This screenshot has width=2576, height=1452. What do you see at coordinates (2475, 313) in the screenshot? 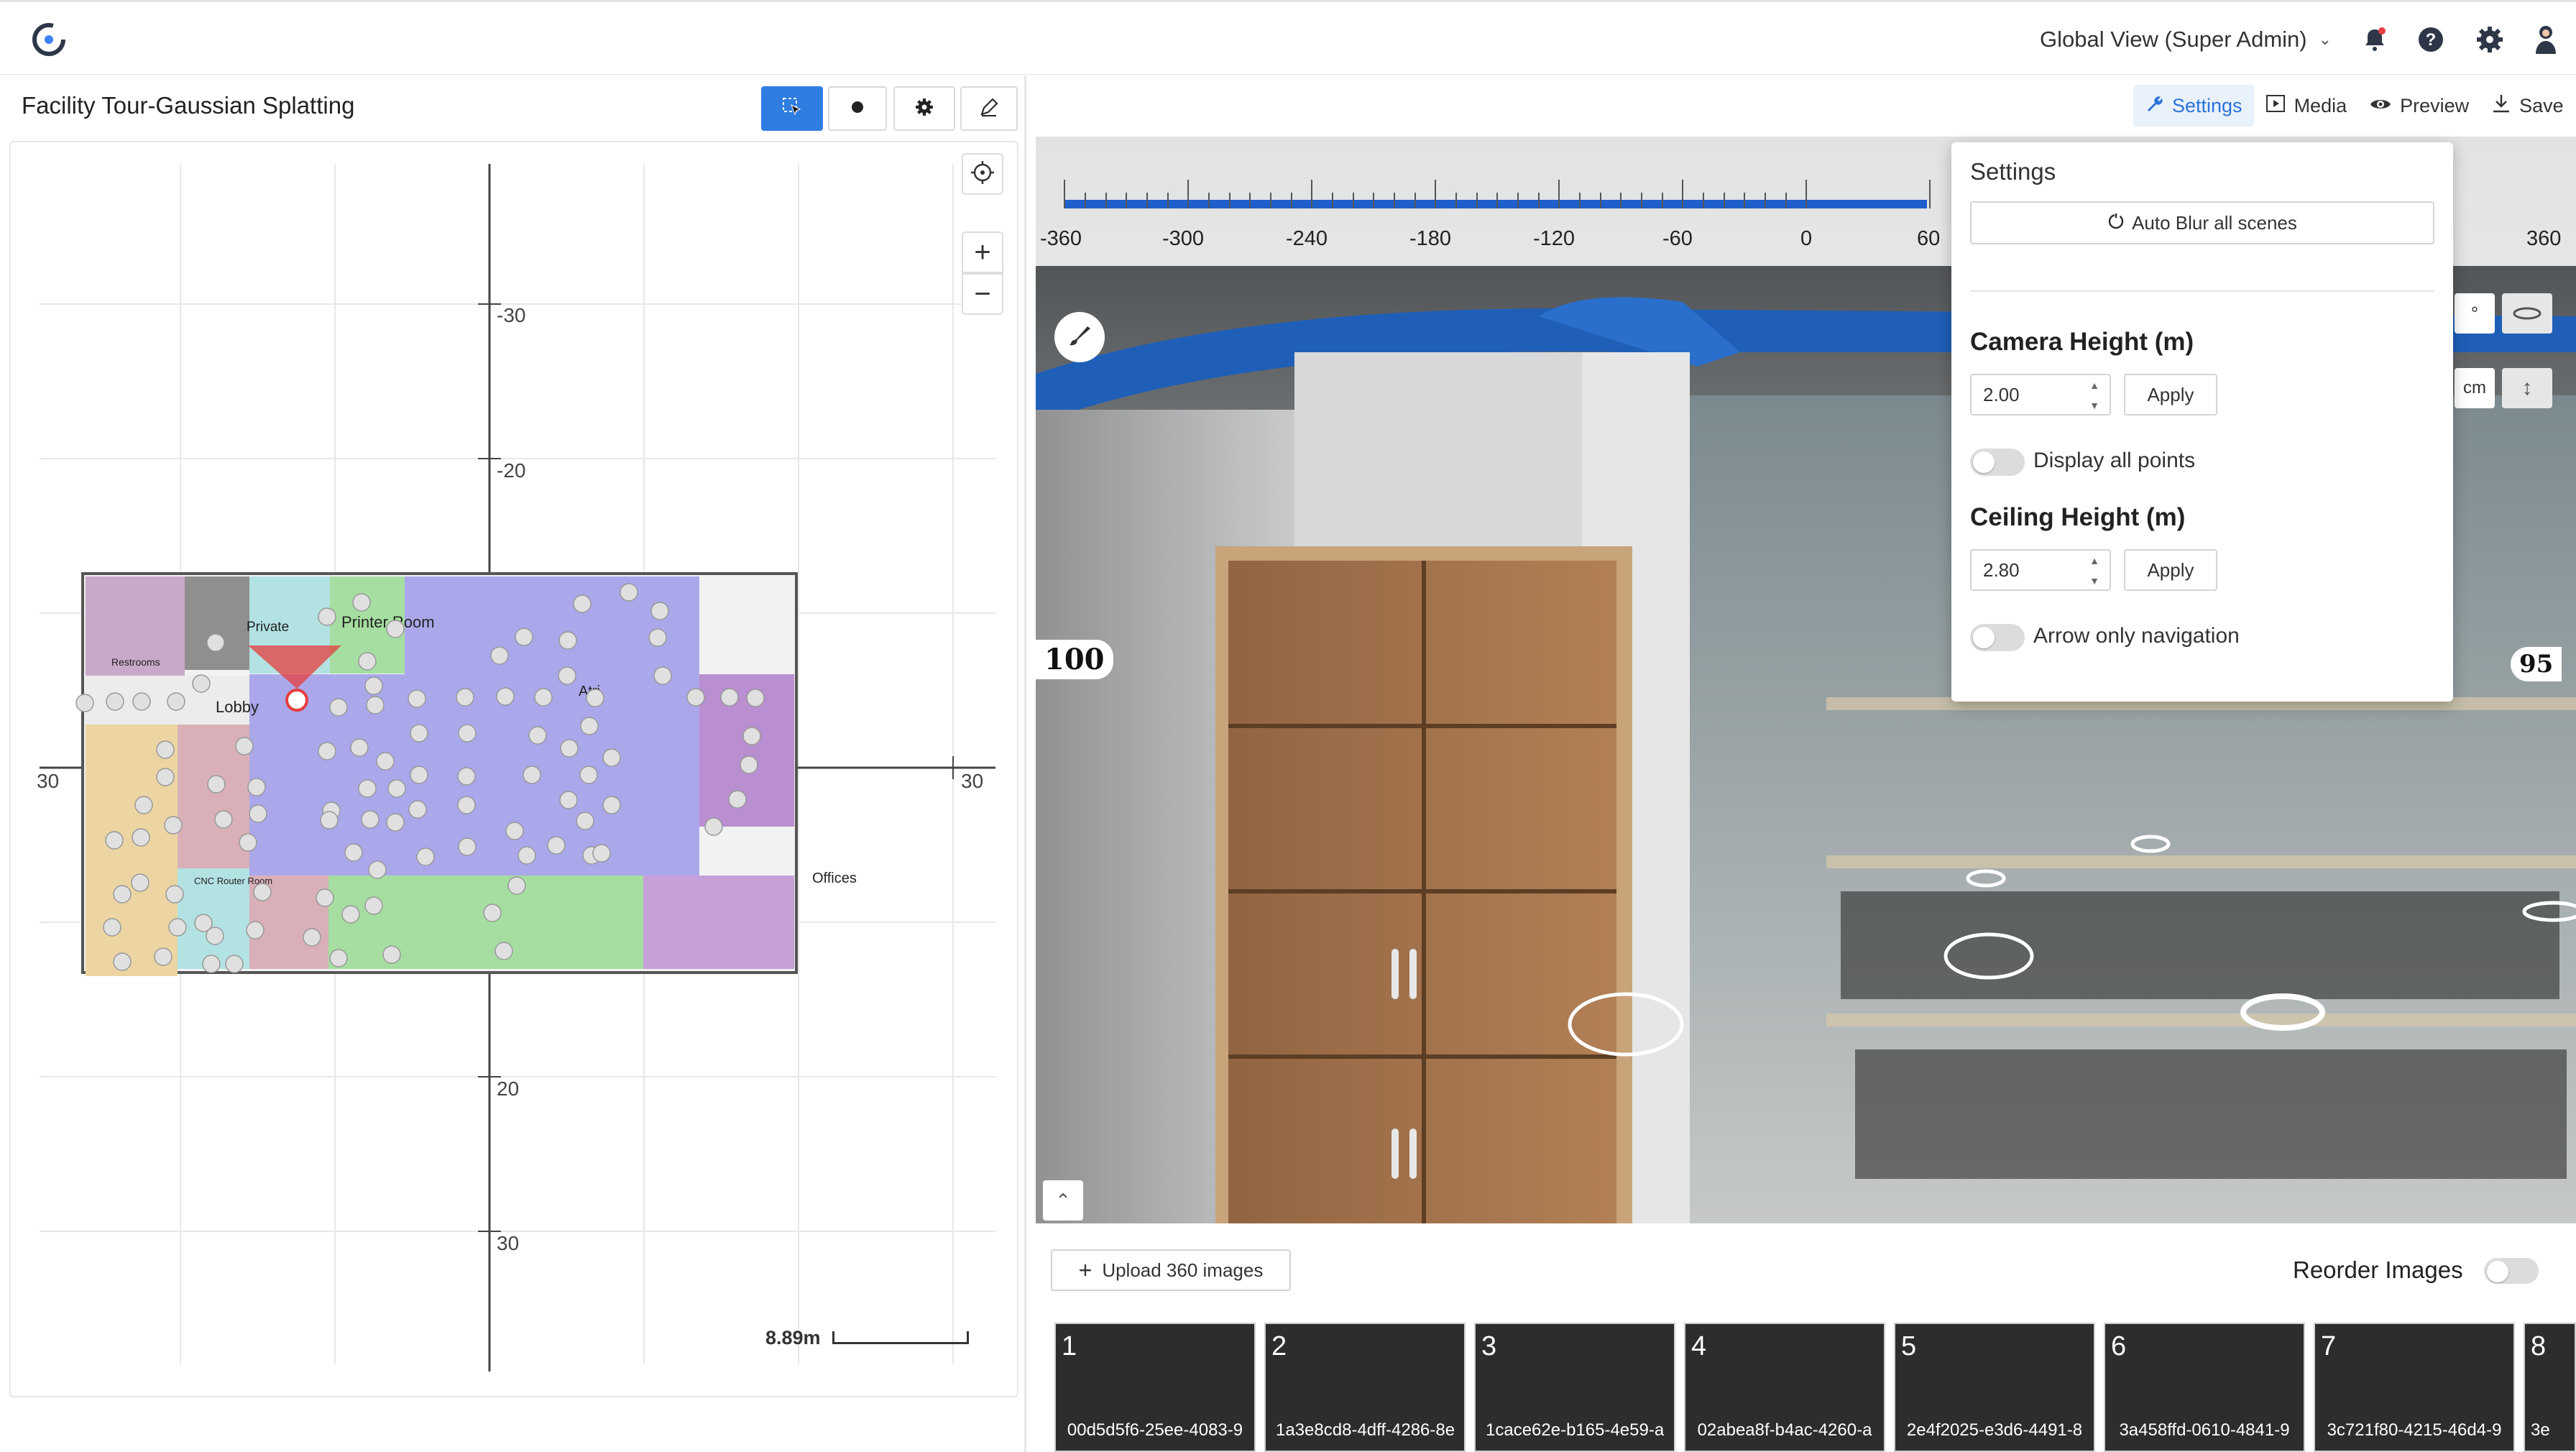
I see `degree-input: °` at bounding box center [2475, 313].